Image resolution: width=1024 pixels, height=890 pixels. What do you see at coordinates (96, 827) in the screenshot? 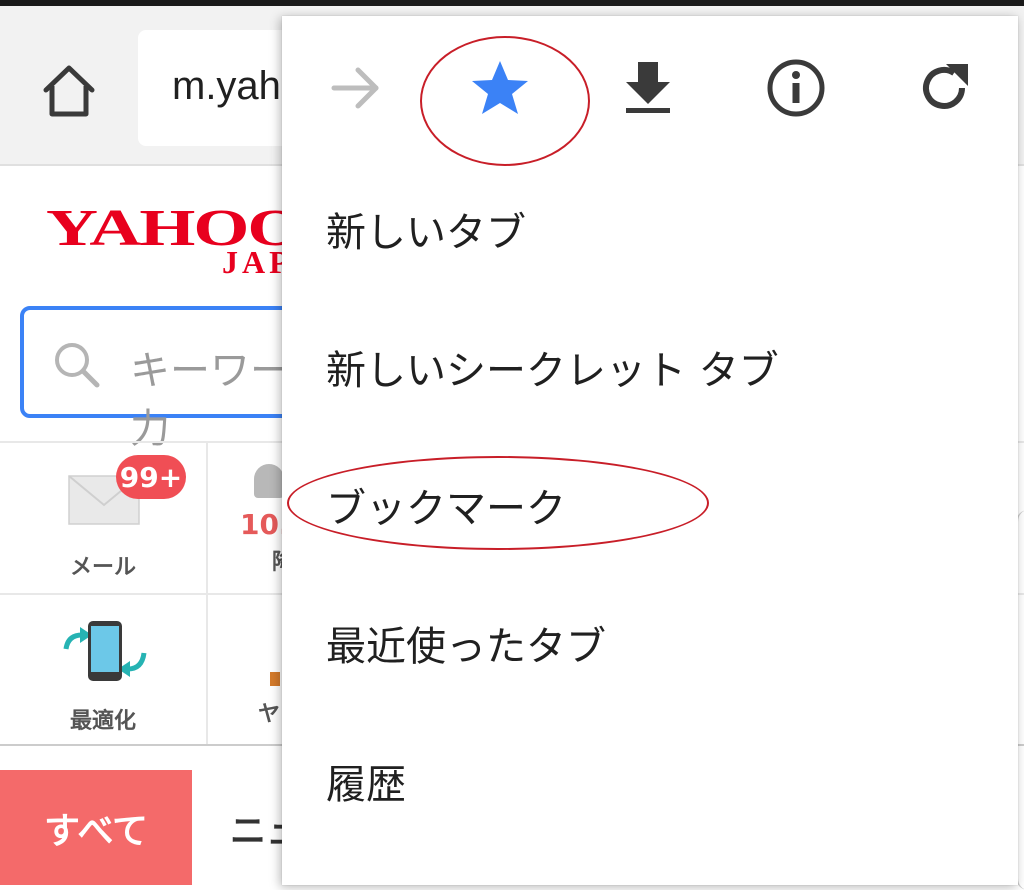
I see `tab-all: すべて` at bounding box center [96, 827].